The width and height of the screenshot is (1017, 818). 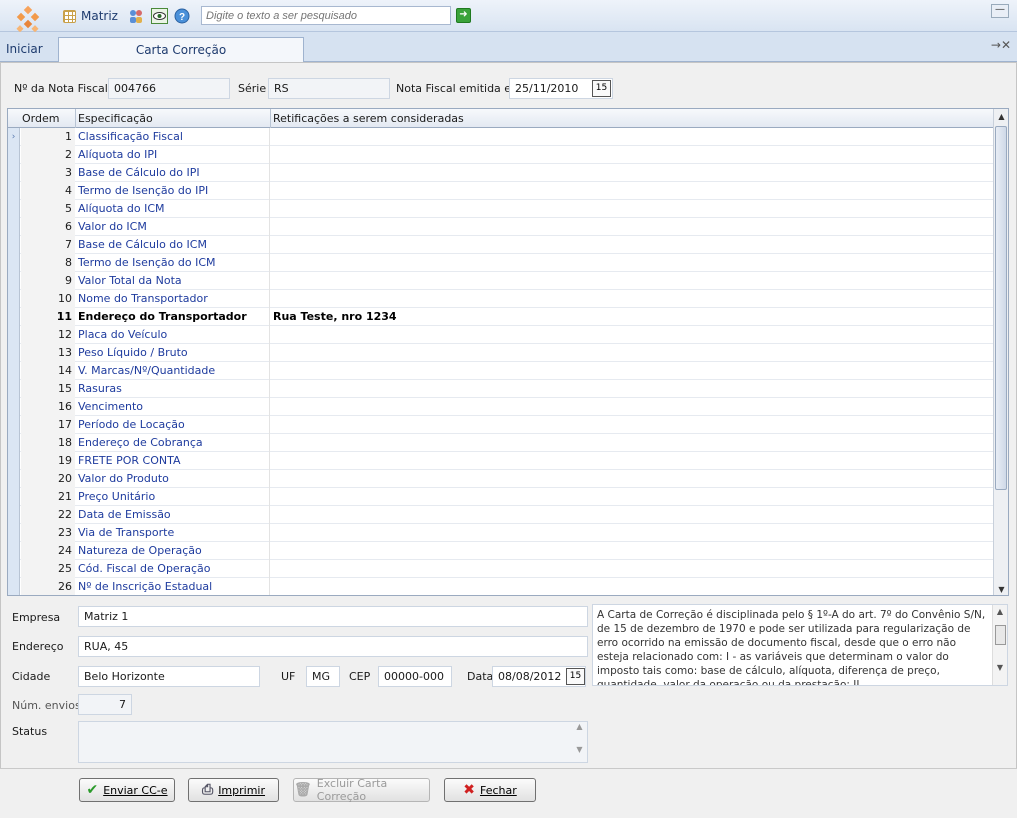 What do you see at coordinates (1001, 308) in the screenshot?
I see `scroll-thumb` at bounding box center [1001, 308].